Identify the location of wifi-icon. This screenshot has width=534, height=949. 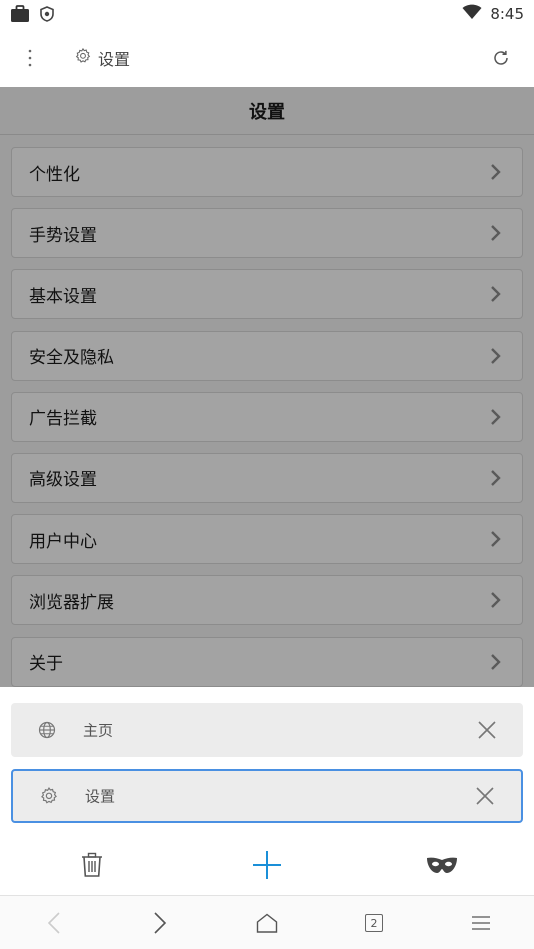
(472, 14).